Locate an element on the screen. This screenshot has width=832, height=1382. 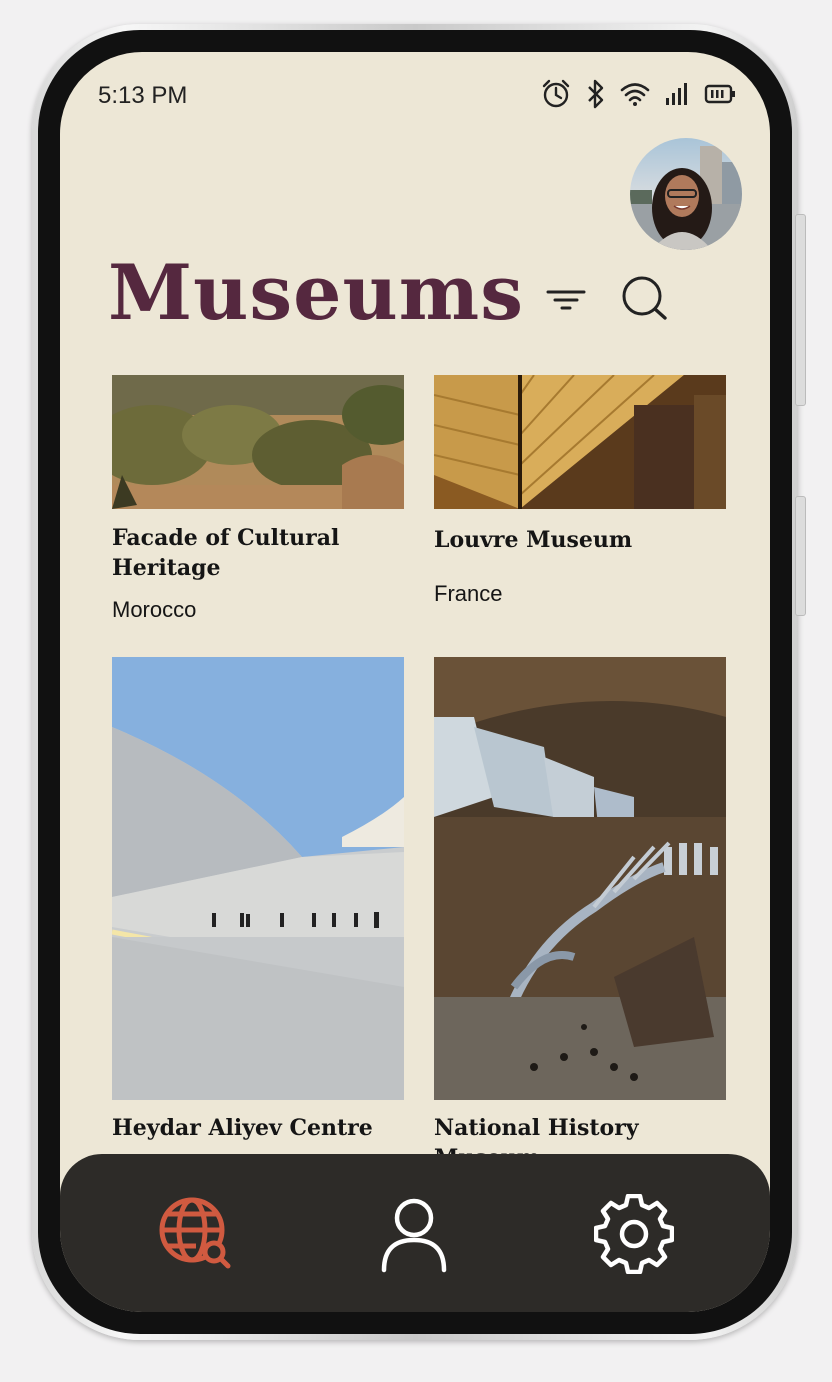
volume-button is located at coordinates (800, 310).